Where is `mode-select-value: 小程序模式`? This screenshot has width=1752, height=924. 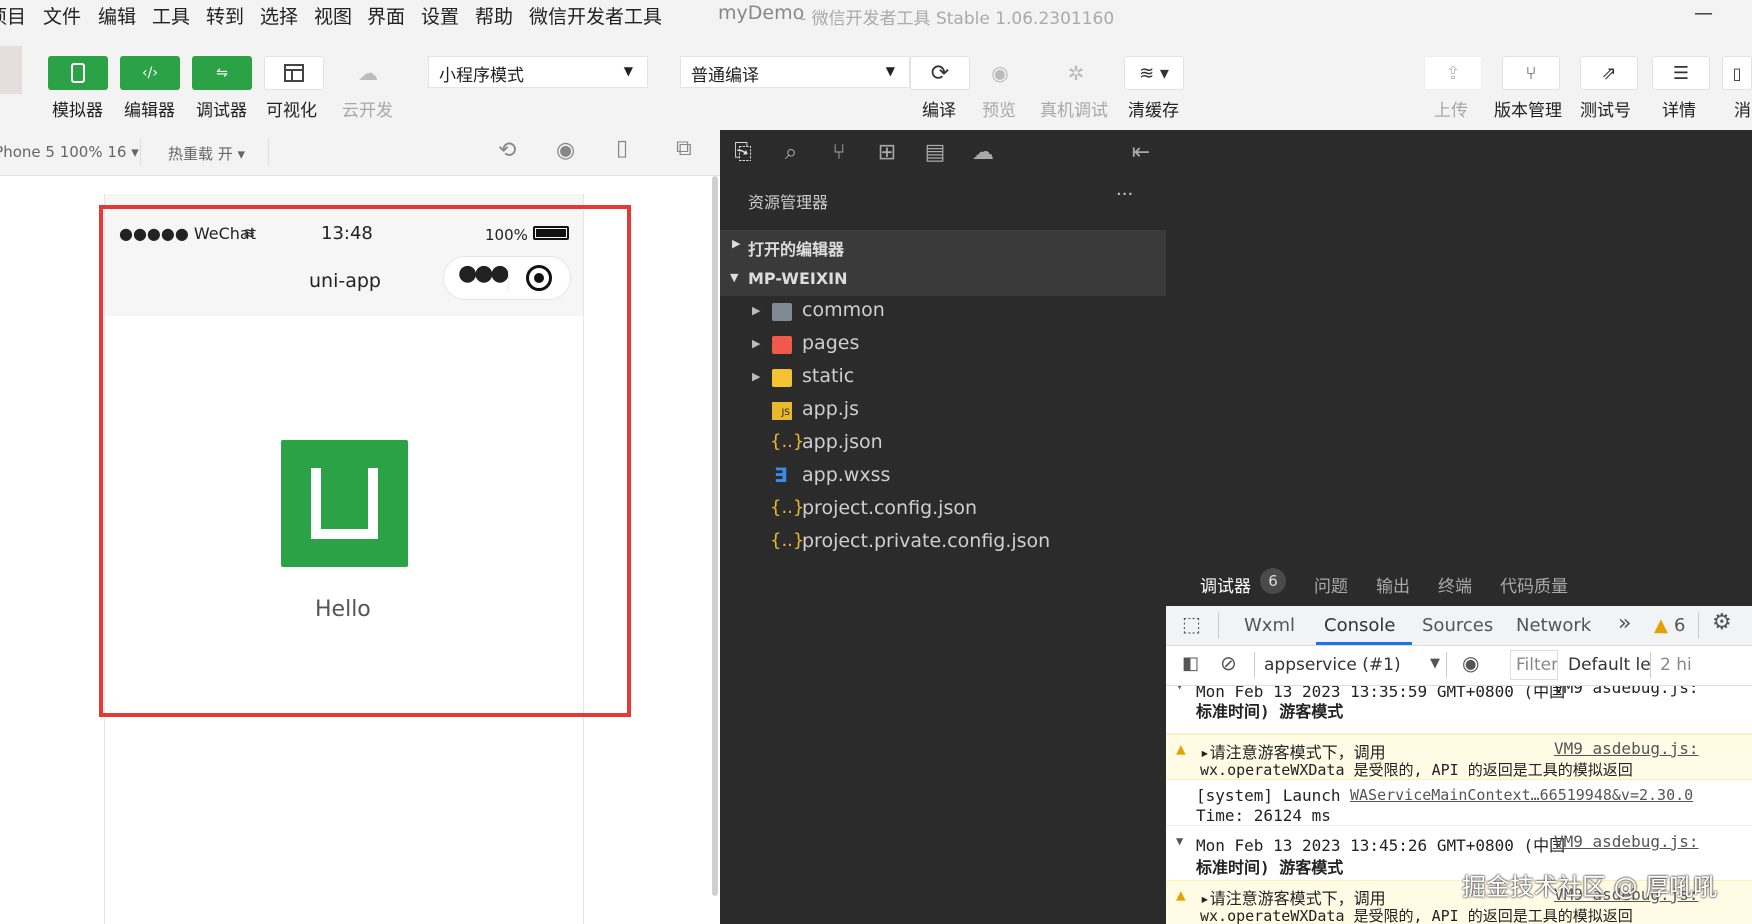 mode-select-value: 小程序模式 is located at coordinates (481, 76).